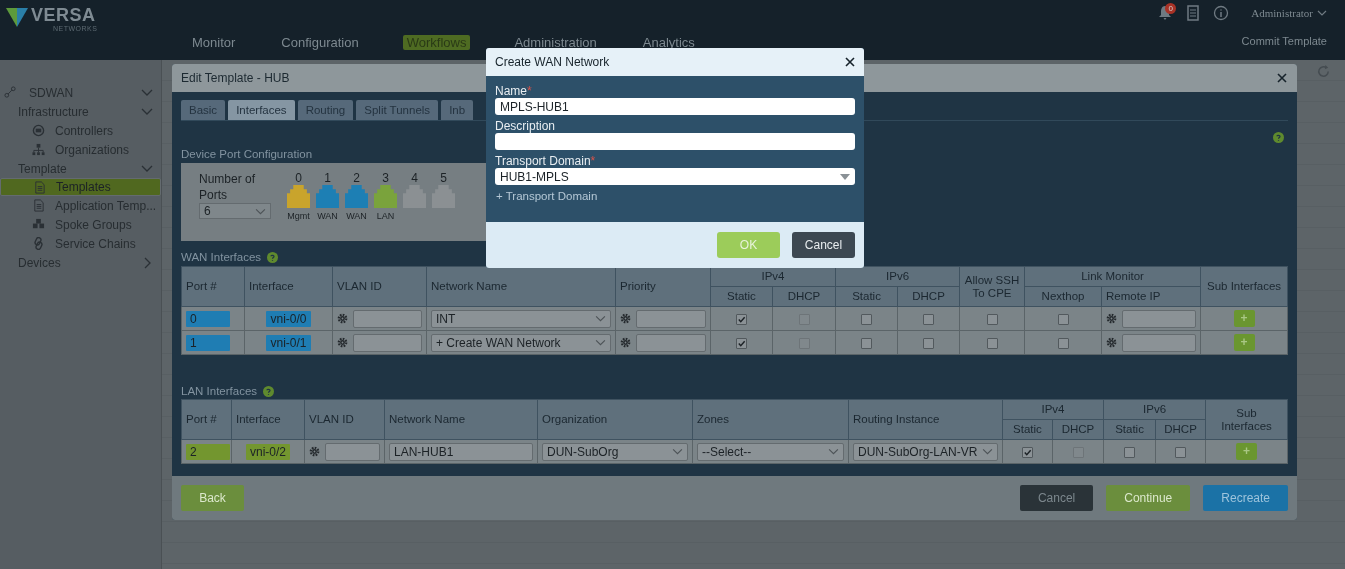 The height and width of the screenshot is (569, 1345). What do you see at coordinates (546, 161) in the screenshot?
I see `field-label: Transport Domain*` at bounding box center [546, 161].